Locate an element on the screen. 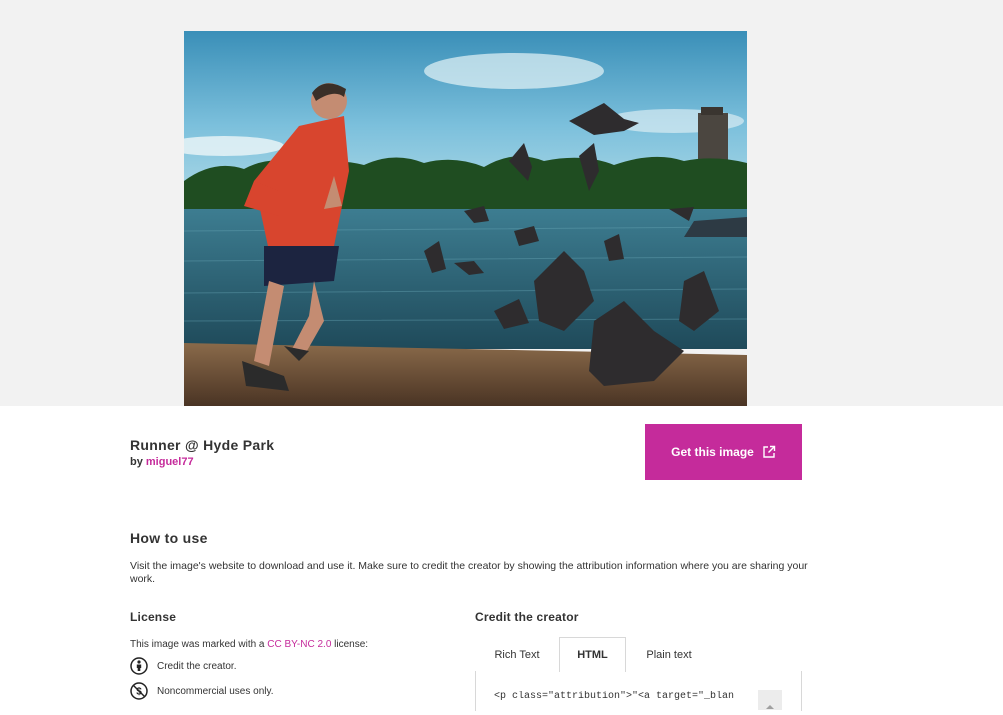 The width and height of the screenshot is (1003, 715). image-title: Runner @ Hyde Park is located at coordinates (202, 445).